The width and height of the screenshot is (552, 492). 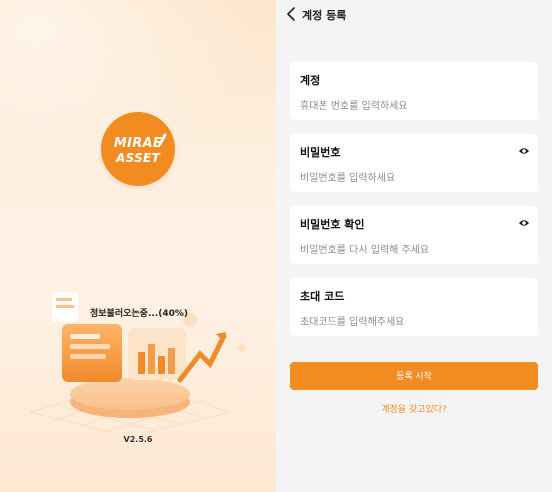 What do you see at coordinates (138, 149) in the screenshot?
I see `mirae-asset-logo: MIRAE ASSET` at bounding box center [138, 149].